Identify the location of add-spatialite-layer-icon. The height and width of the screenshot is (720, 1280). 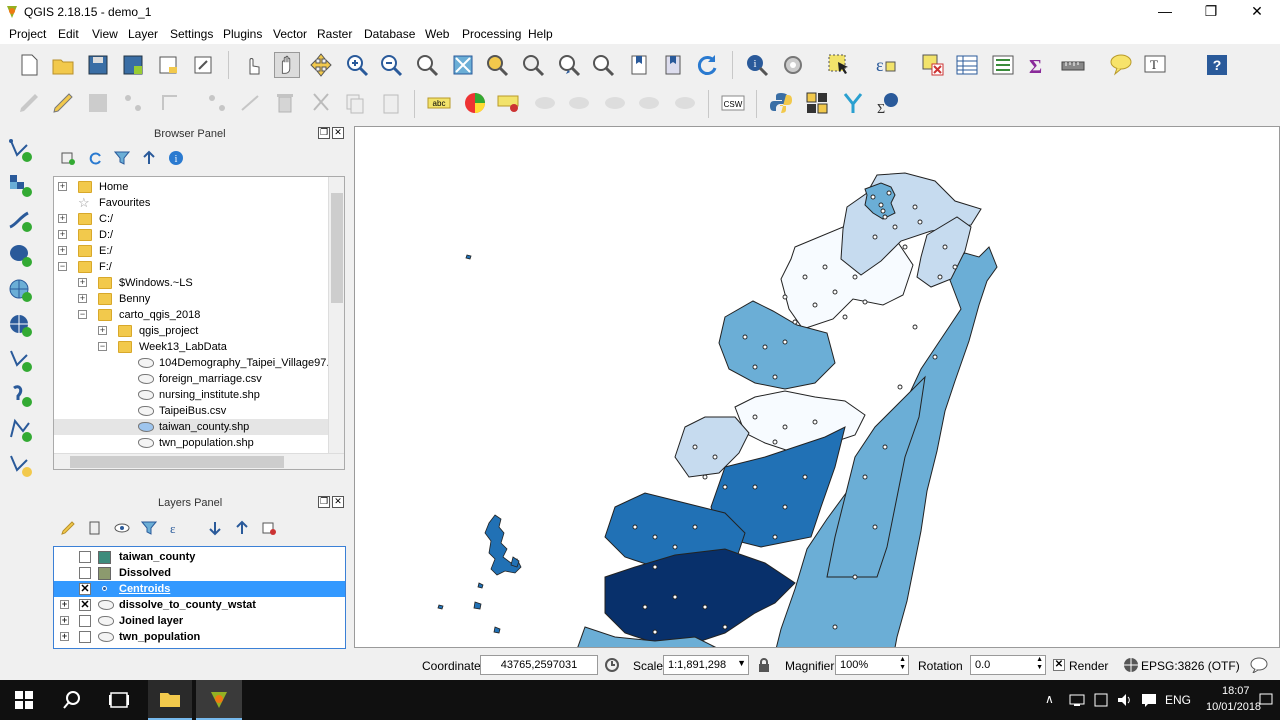
(20, 220).